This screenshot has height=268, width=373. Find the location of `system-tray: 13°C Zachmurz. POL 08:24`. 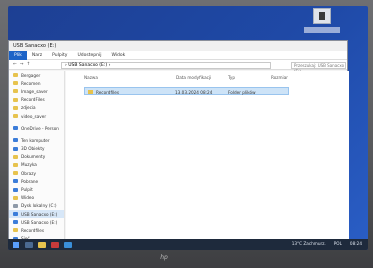

system-tray: 13°C Zachmurz. POL 08:24 is located at coordinates (327, 243).